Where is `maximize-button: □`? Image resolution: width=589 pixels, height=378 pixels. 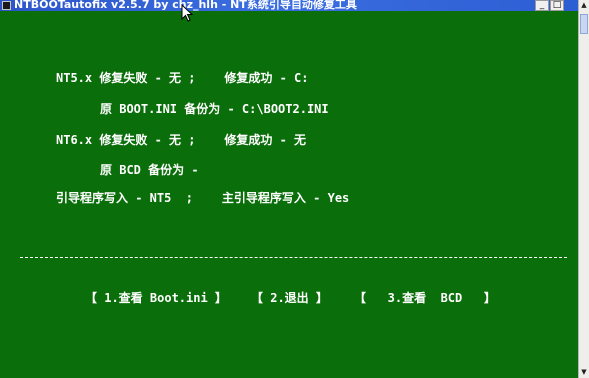
maximize-button: □ is located at coordinates (557, 5).